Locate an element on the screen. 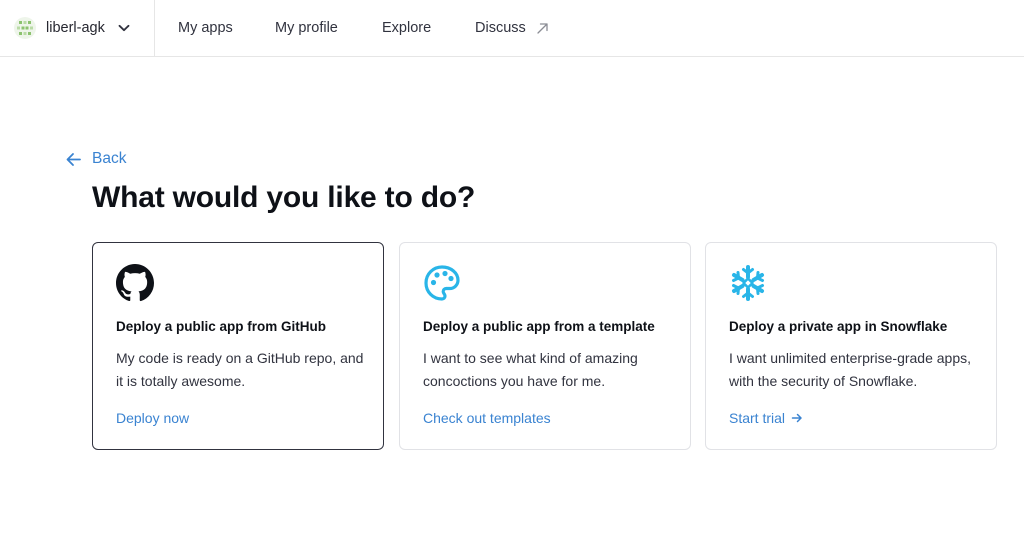  external-link-arrow-icon is located at coordinates (542, 28).